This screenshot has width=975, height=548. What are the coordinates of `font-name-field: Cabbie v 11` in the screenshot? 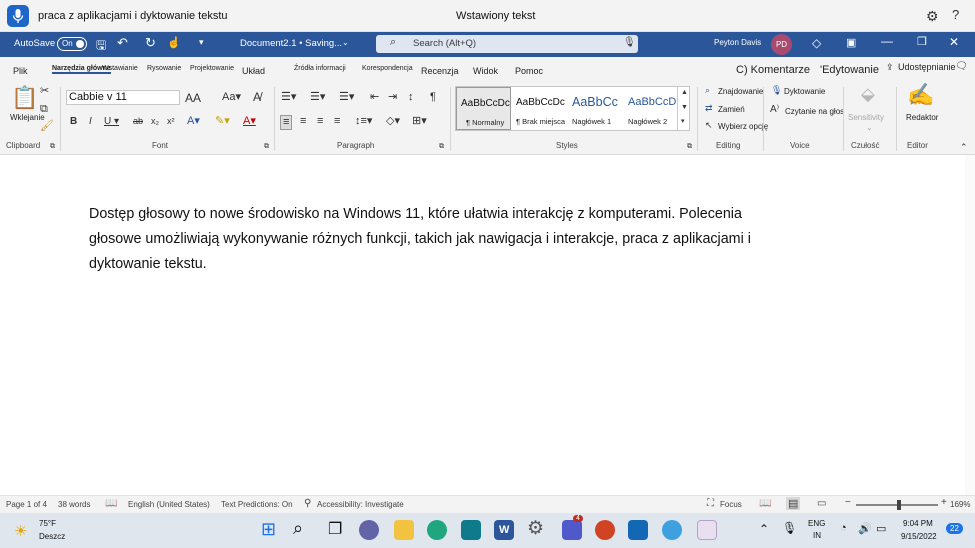 It's located at (123, 97).